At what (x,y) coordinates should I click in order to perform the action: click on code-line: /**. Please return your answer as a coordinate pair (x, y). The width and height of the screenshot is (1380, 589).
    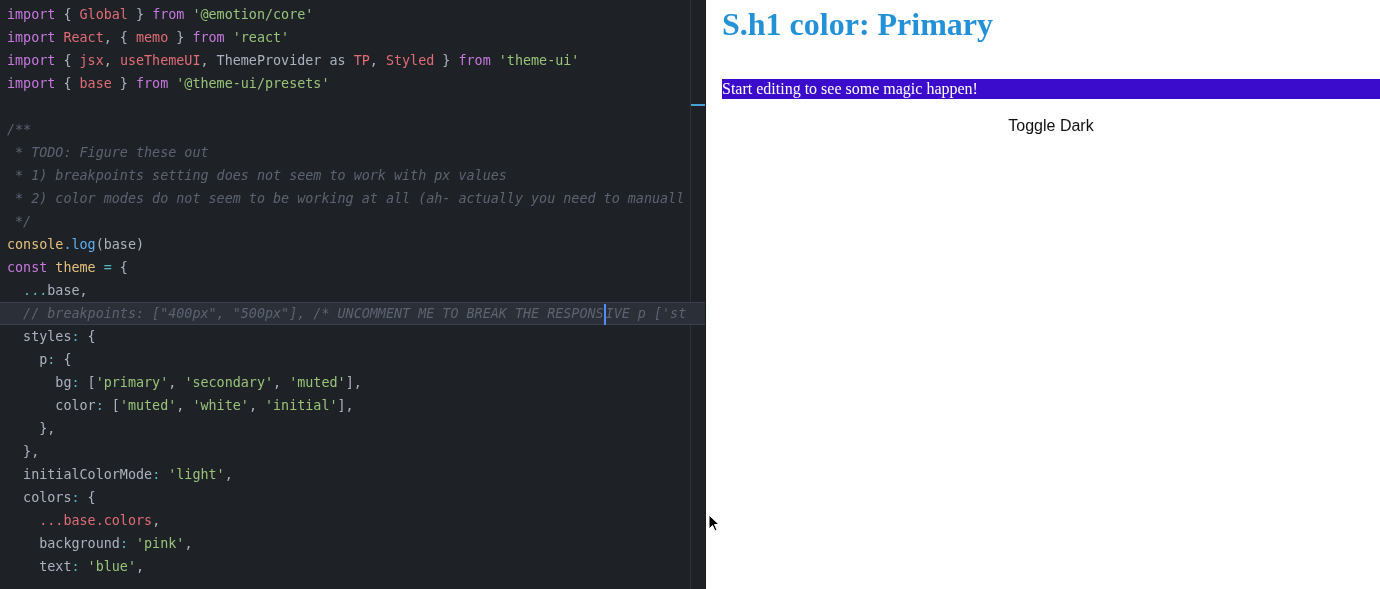
    Looking at the image, I should click on (19, 130).